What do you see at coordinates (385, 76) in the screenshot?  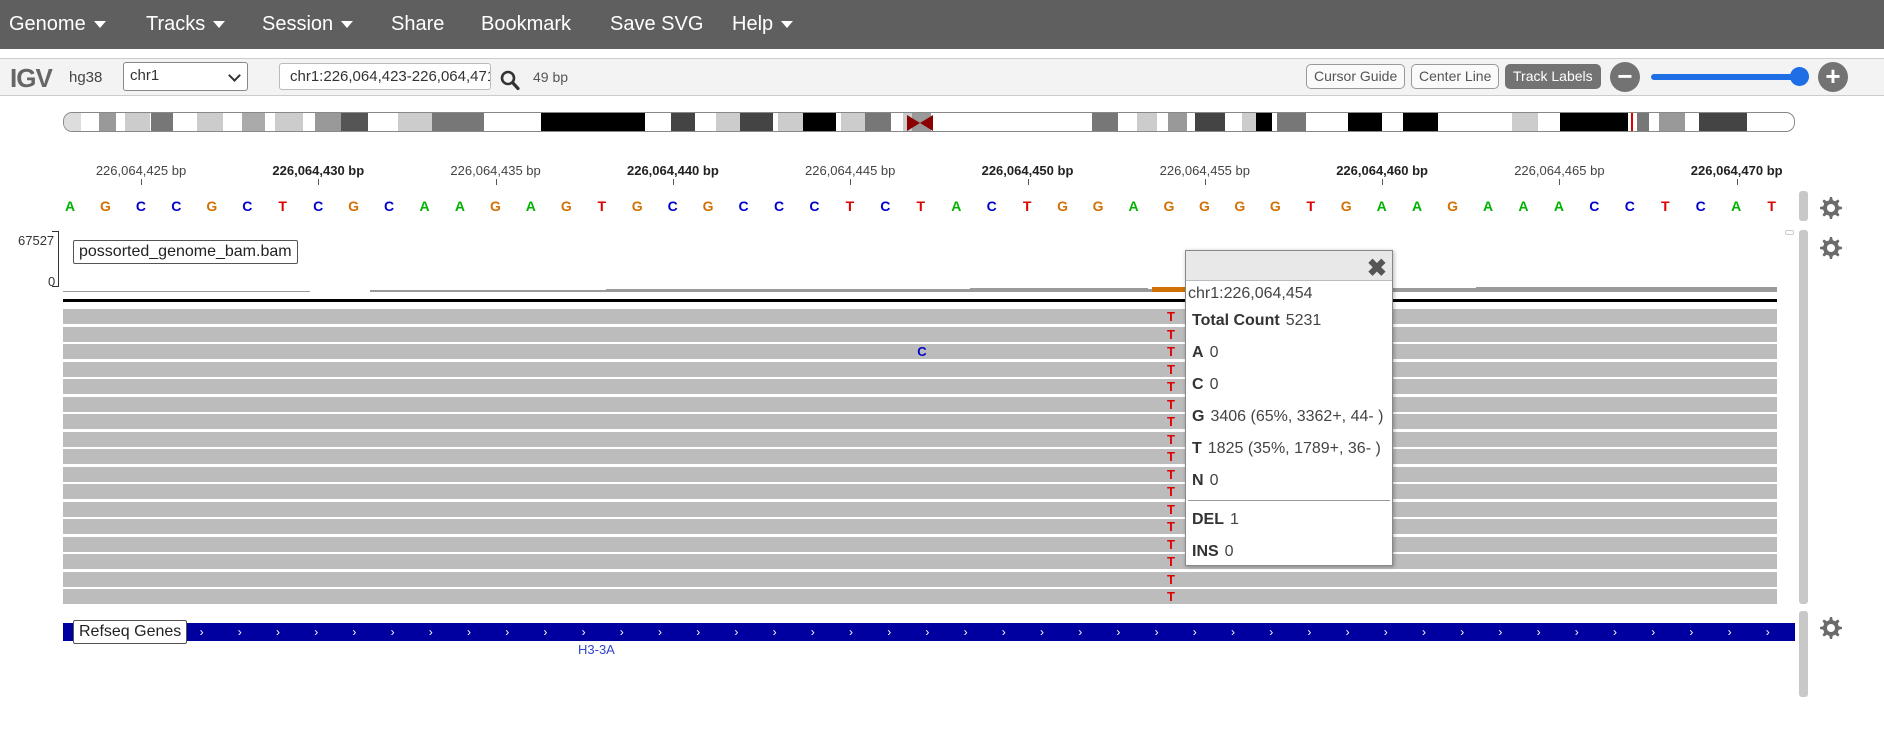 I see `locus-input: chr1:226,064,423-226,064,471` at bounding box center [385, 76].